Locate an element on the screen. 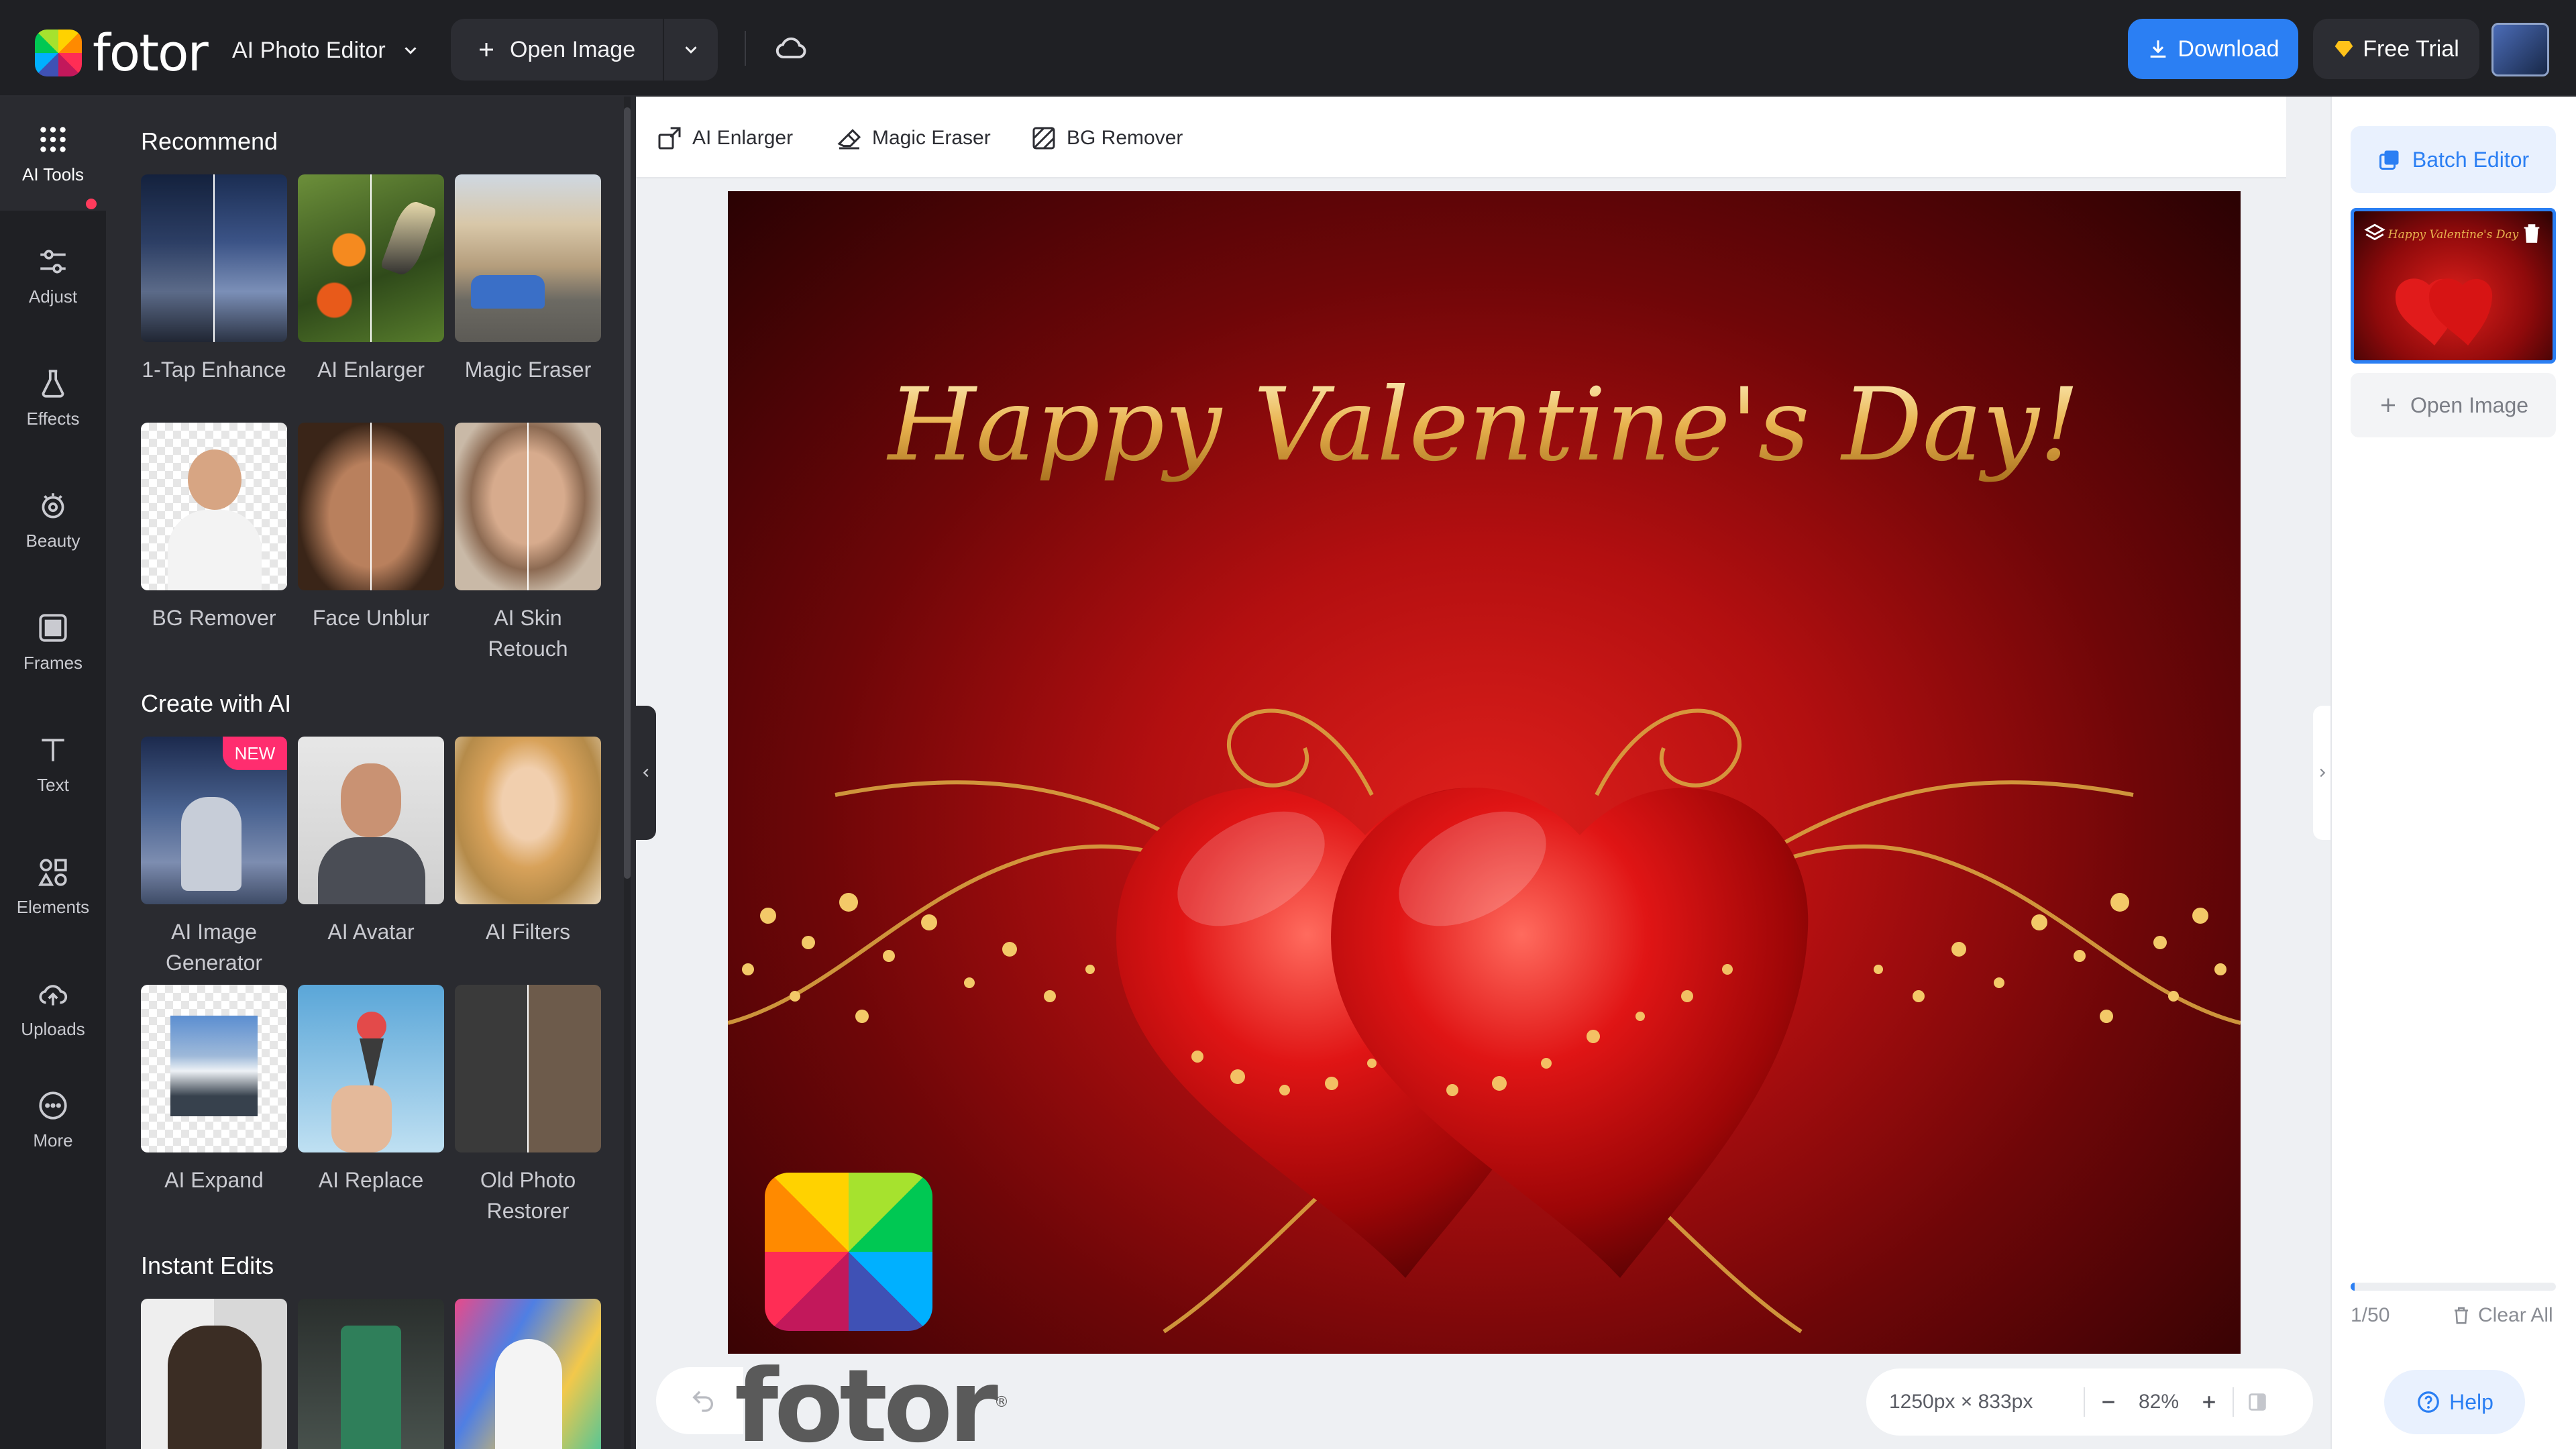 The width and height of the screenshot is (2576, 1449). clear-all-button: Clear All is located at coordinates (2502, 1315).